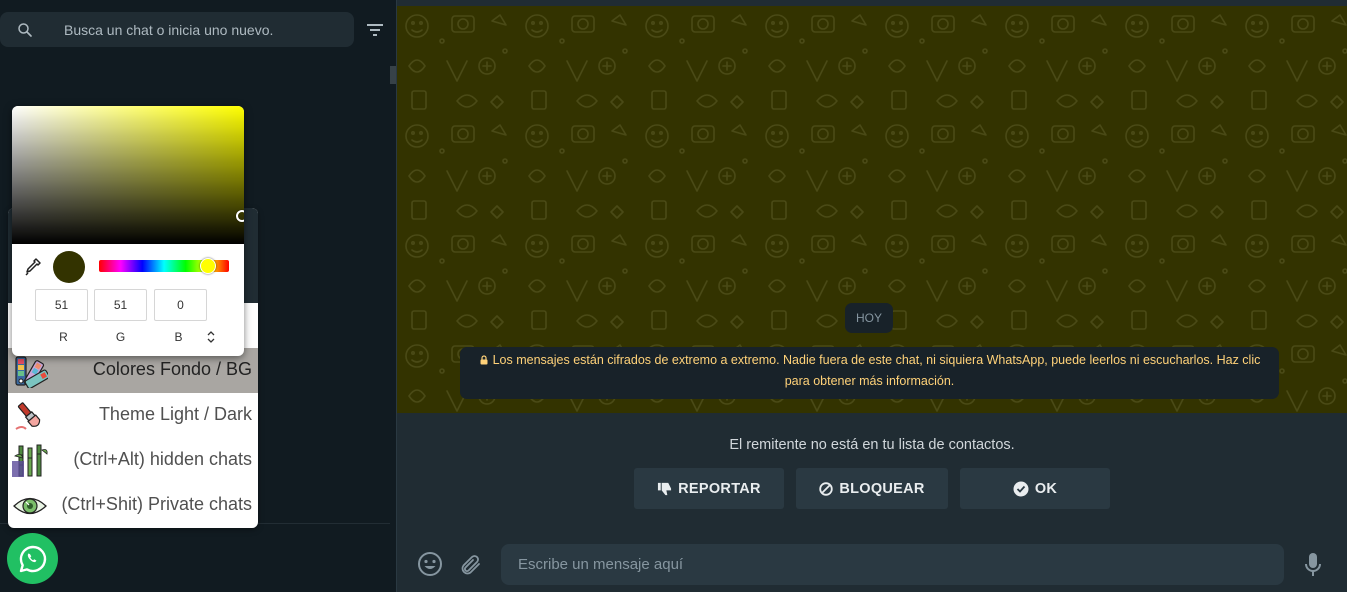 This screenshot has height=592, width=1347. What do you see at coordinates (61, 305) in the screenshot?
I see `red-input` at bounding box center [61, 305].